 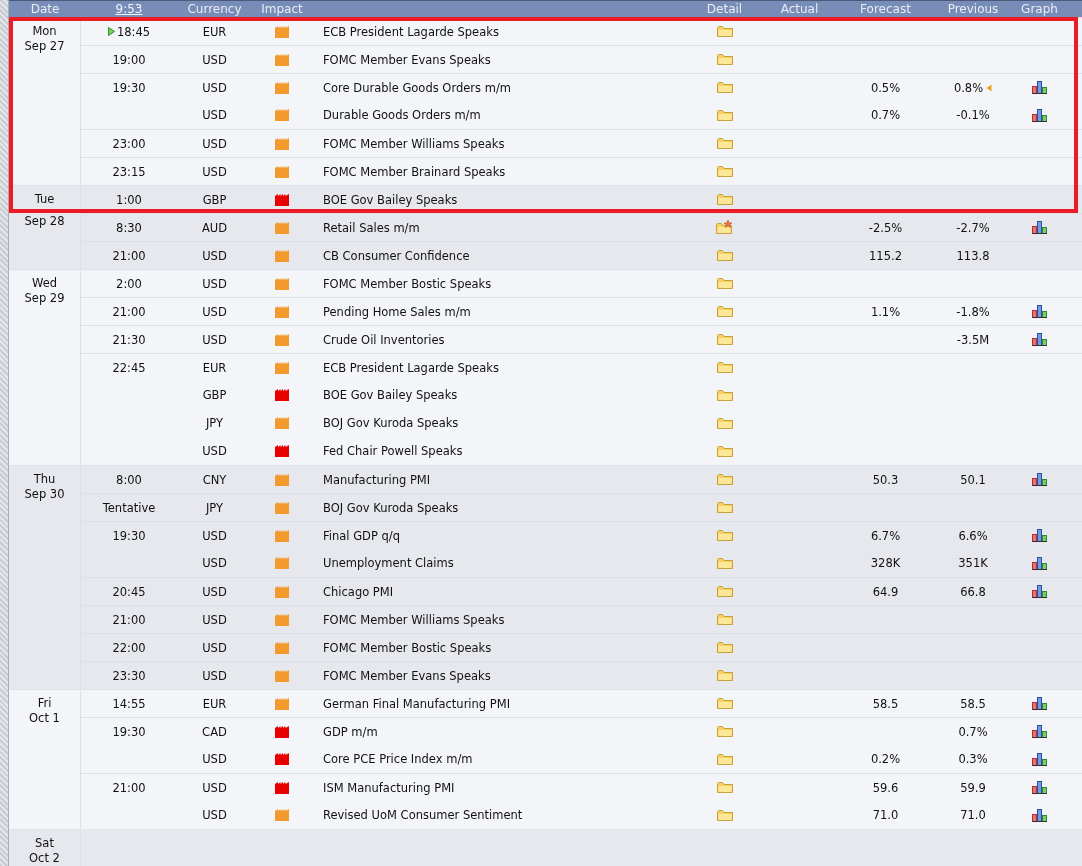 I want to click on event-title: ISM Manufacturing PMI, so click(x=389, y=787).